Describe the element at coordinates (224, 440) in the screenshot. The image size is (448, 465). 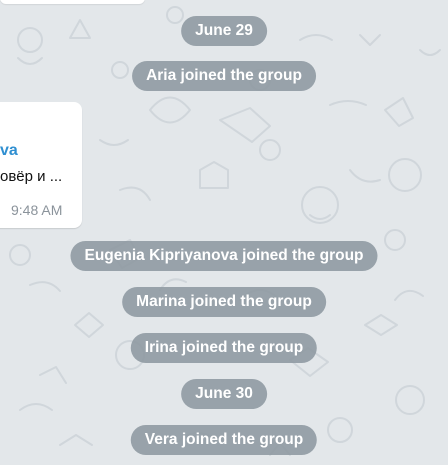
I see `service-message: Vera joined the group` at that location.